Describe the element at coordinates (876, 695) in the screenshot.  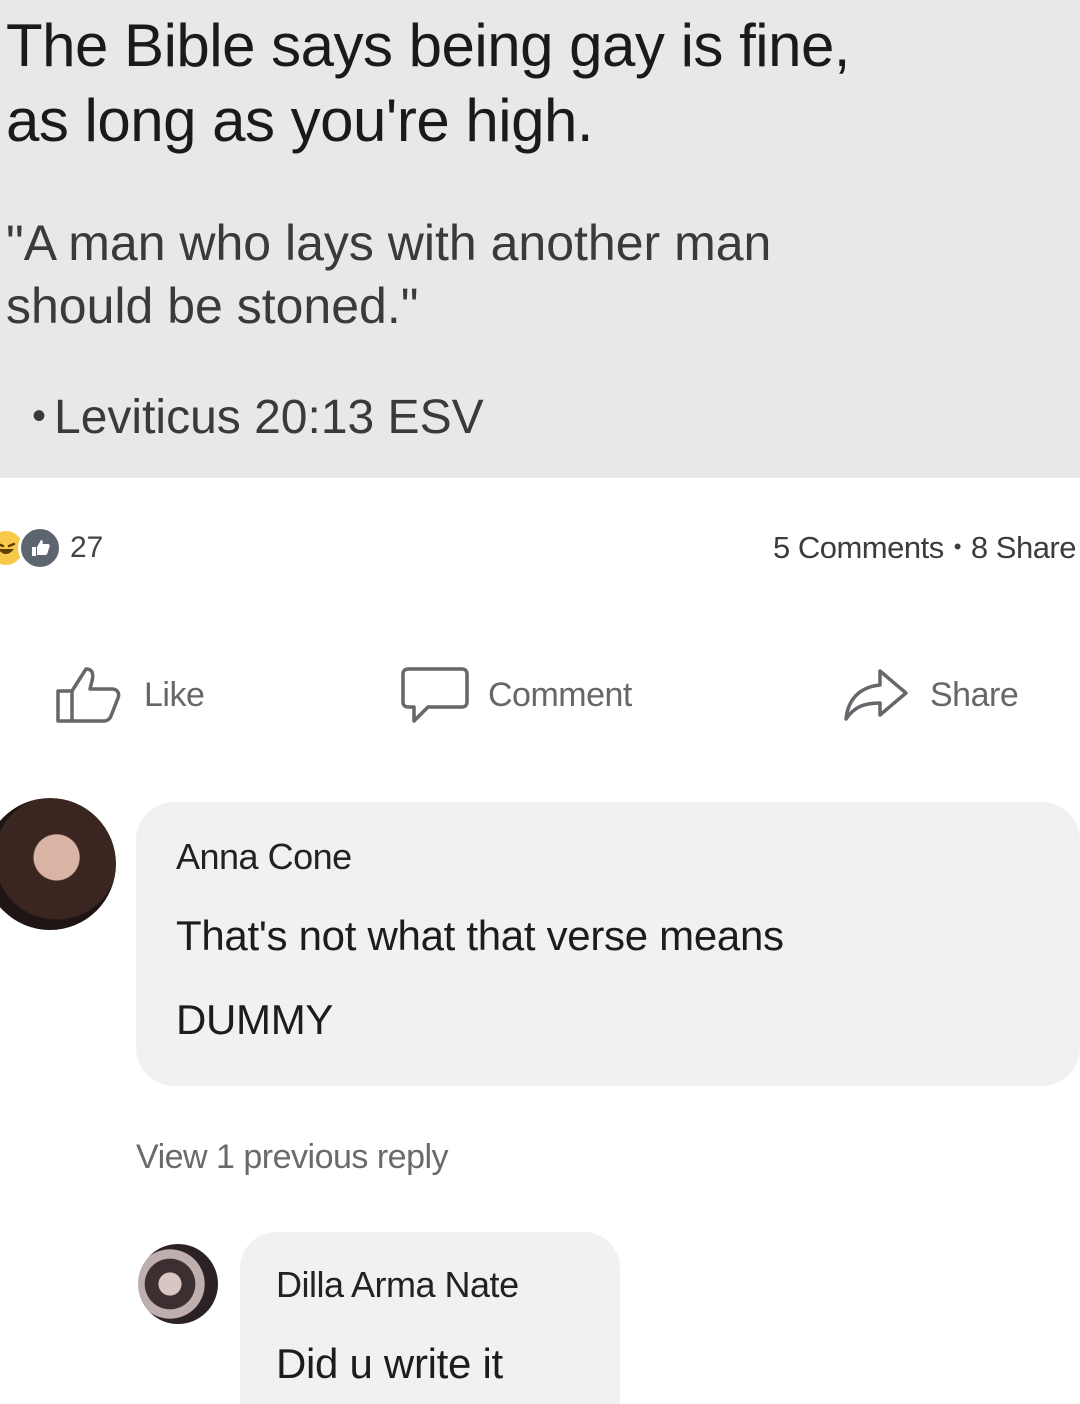
I see `share-arrow-icon` at that location.